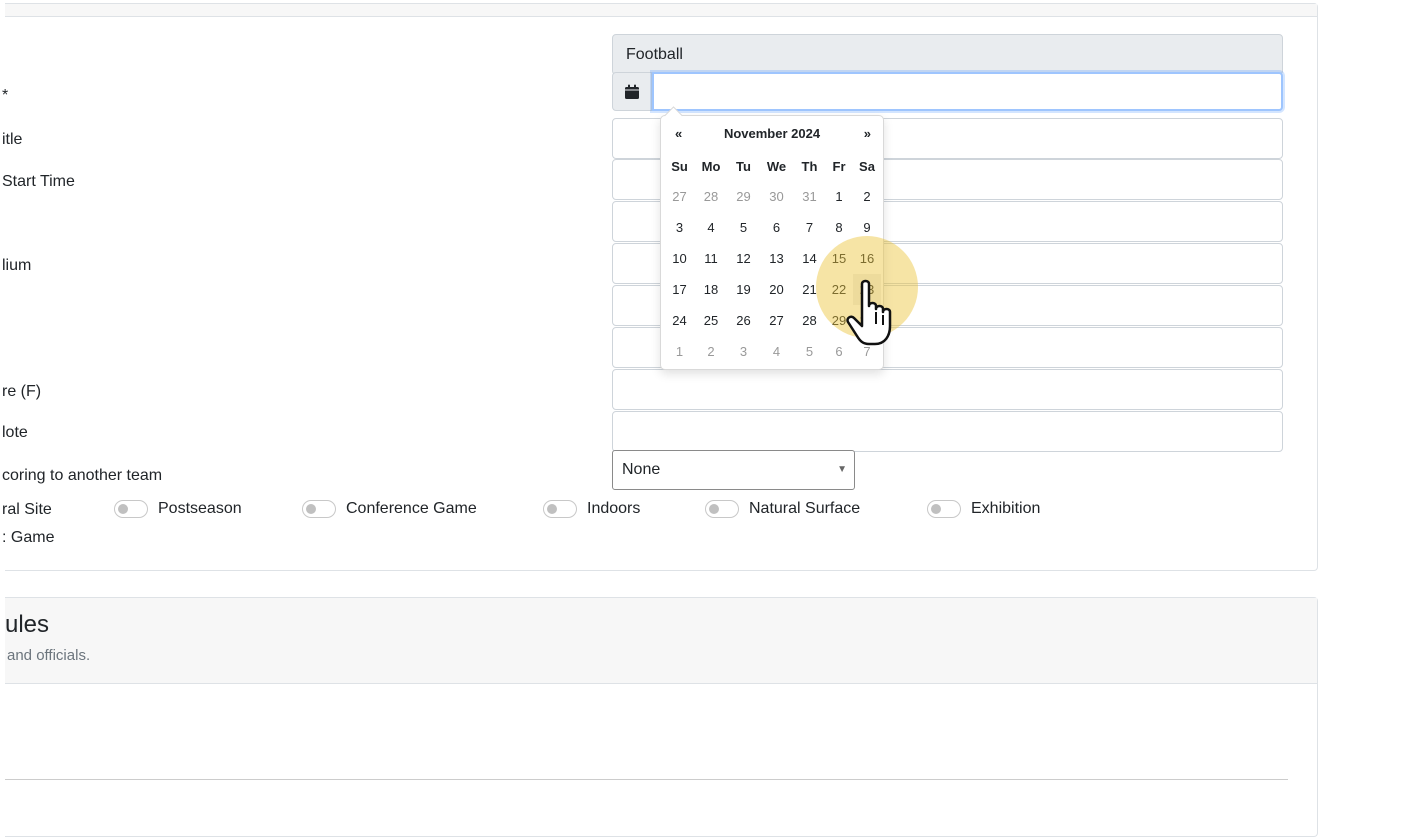 The image size is (1412, 837). Describe the element at coordinates (679, 166) in the screenshot. I see `weekday: Su` at that location.